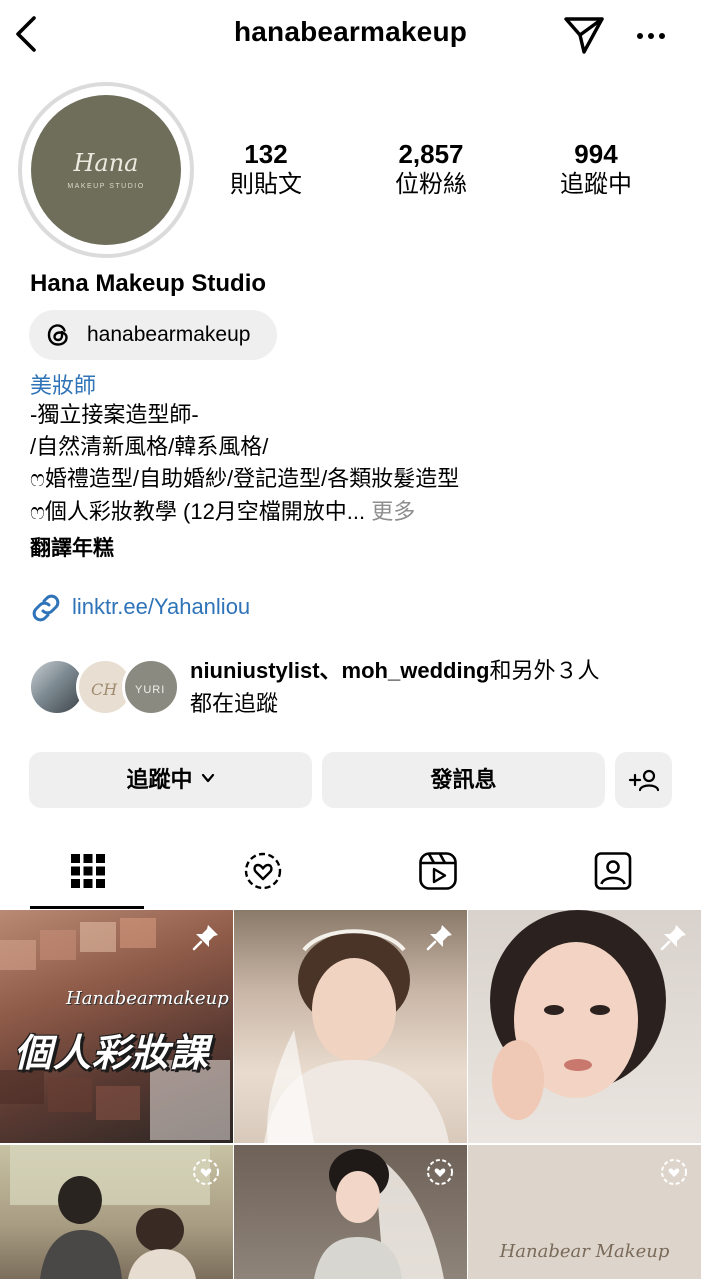  I want to click on profile-avatar: Hana MAKEUP STUDIO, so click(106, 170).